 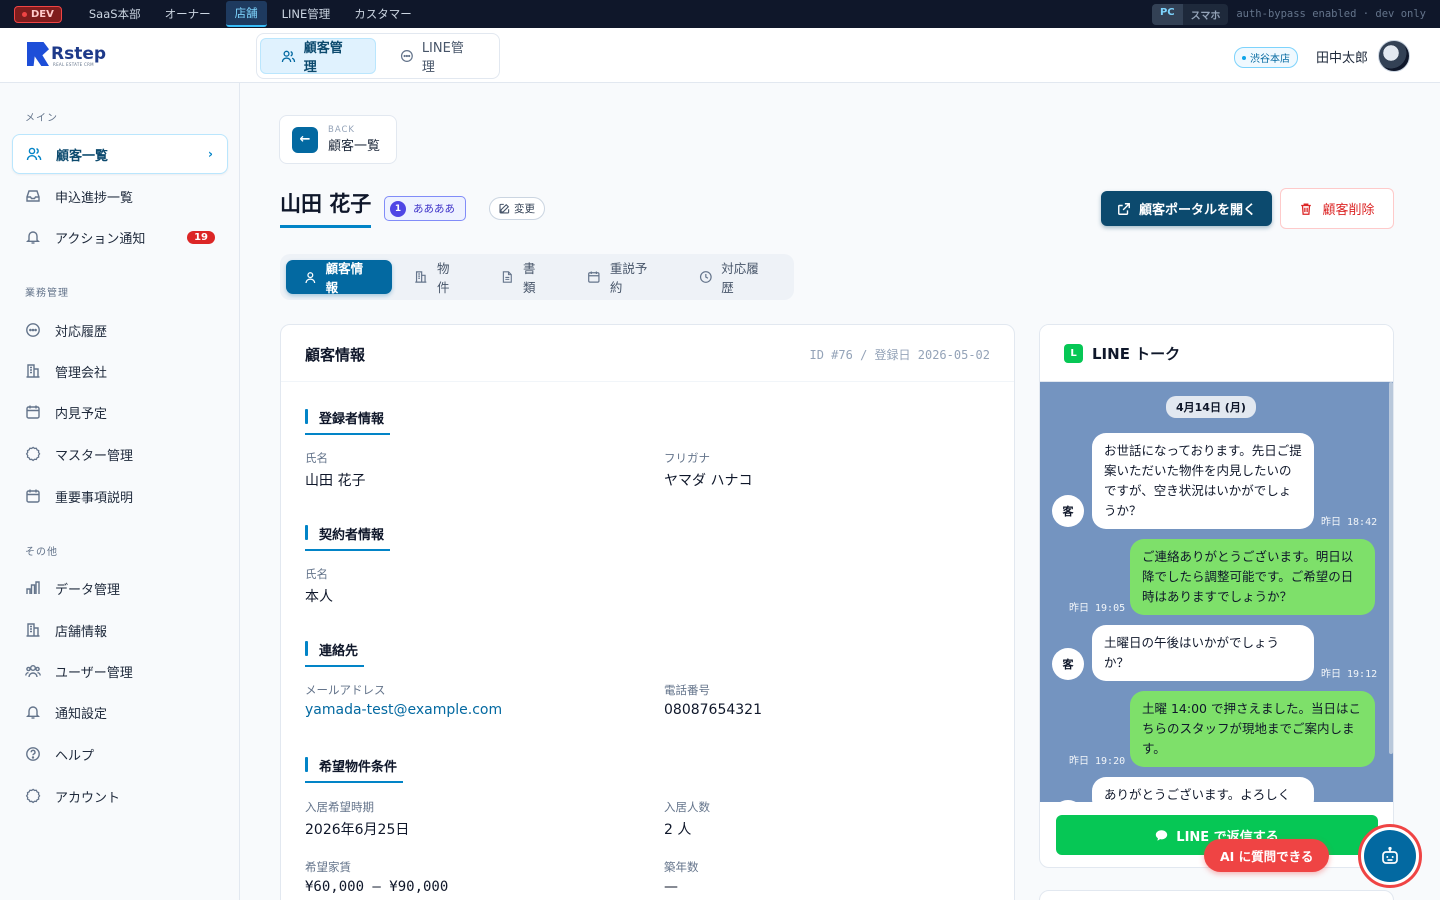 What do you see at coordinates (1252, 729) in the screenshot?
I see `message-outgoing: 土曜 14:00 で押さえました。当日はこちらのスタッフが現地までご案内します。` at bounding box center [1252, 729].